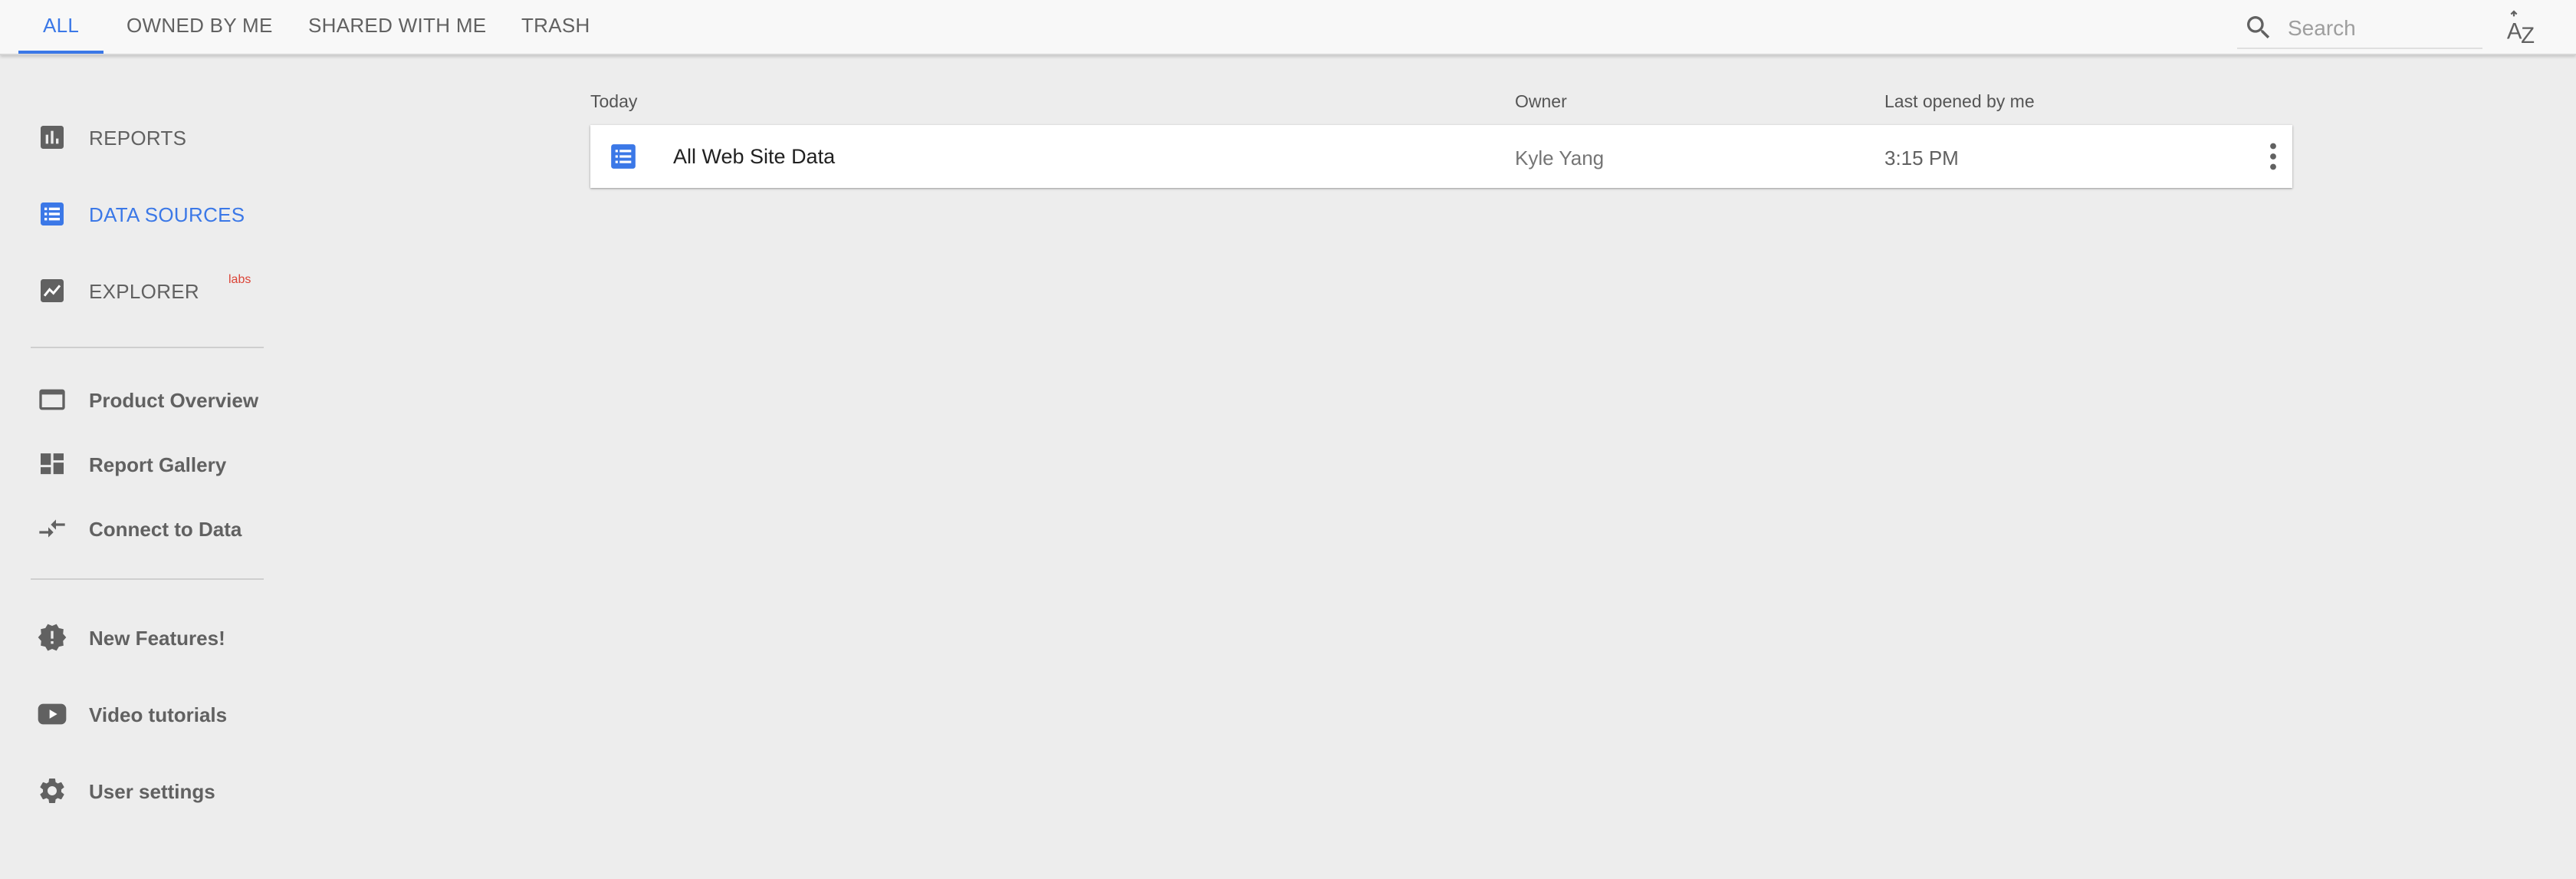 This screenshot has height=879, width=2576. What do you see at coordinates (167, 214) in the screenshot?
I see `sidebar-item-label: DATA SOURCES` at bounding box center [167, 214].